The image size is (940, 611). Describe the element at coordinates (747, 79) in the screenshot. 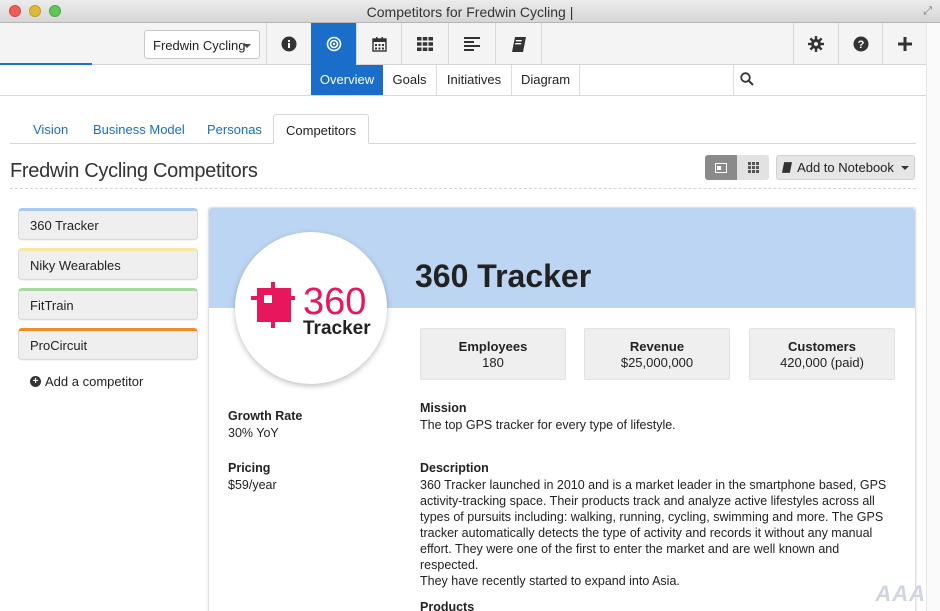

I see `search-icon` at that location.